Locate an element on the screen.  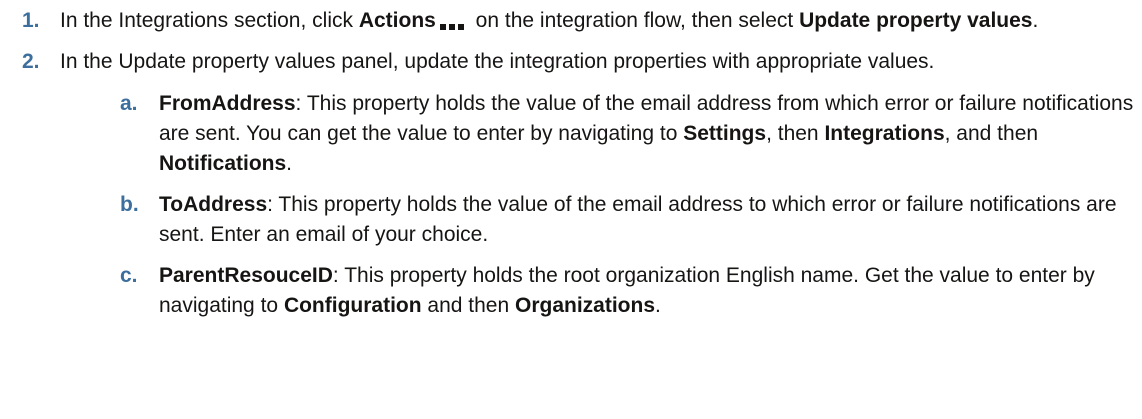
substep-letter: b. is located at coordinates (129, 205).